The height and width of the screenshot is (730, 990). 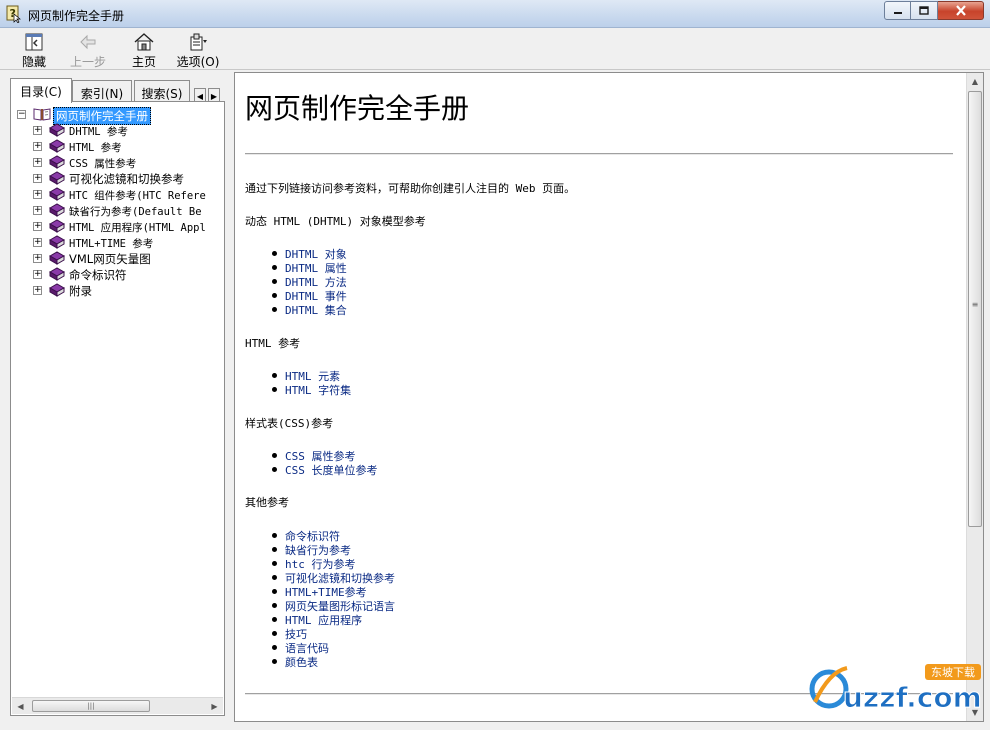 I want to click on topic-link: HTML 字符集, so click(x=318, y=390).